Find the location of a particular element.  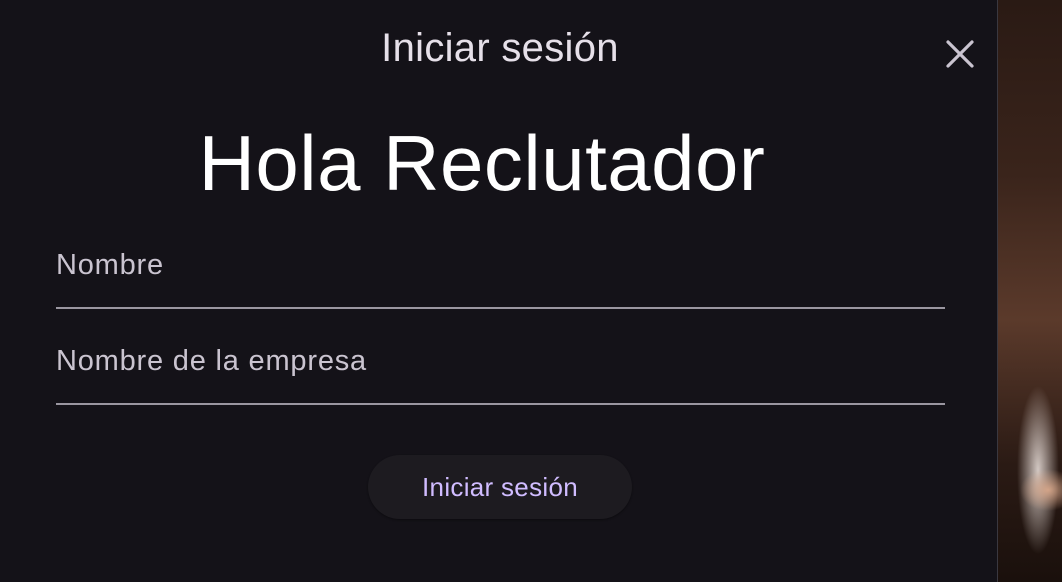

background-photo is located at coordinates (1030, 291).